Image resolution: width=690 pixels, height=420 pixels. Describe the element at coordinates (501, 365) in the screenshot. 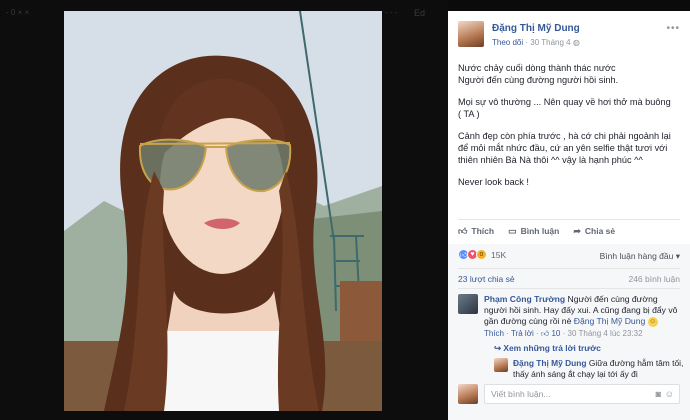

I see `reply-avatar` at that location.